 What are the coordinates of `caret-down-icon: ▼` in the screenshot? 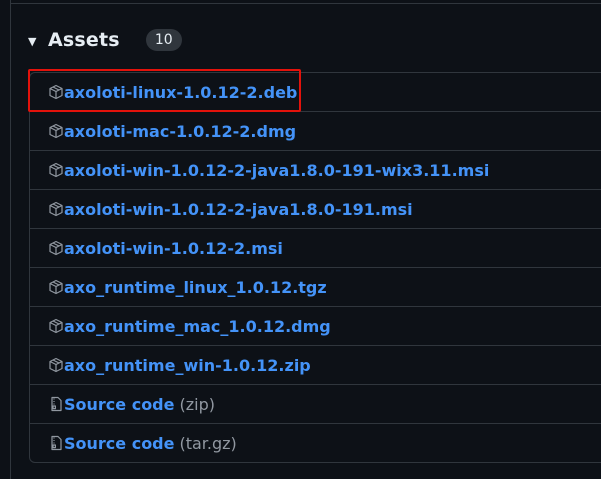 It's located at (34, 41).